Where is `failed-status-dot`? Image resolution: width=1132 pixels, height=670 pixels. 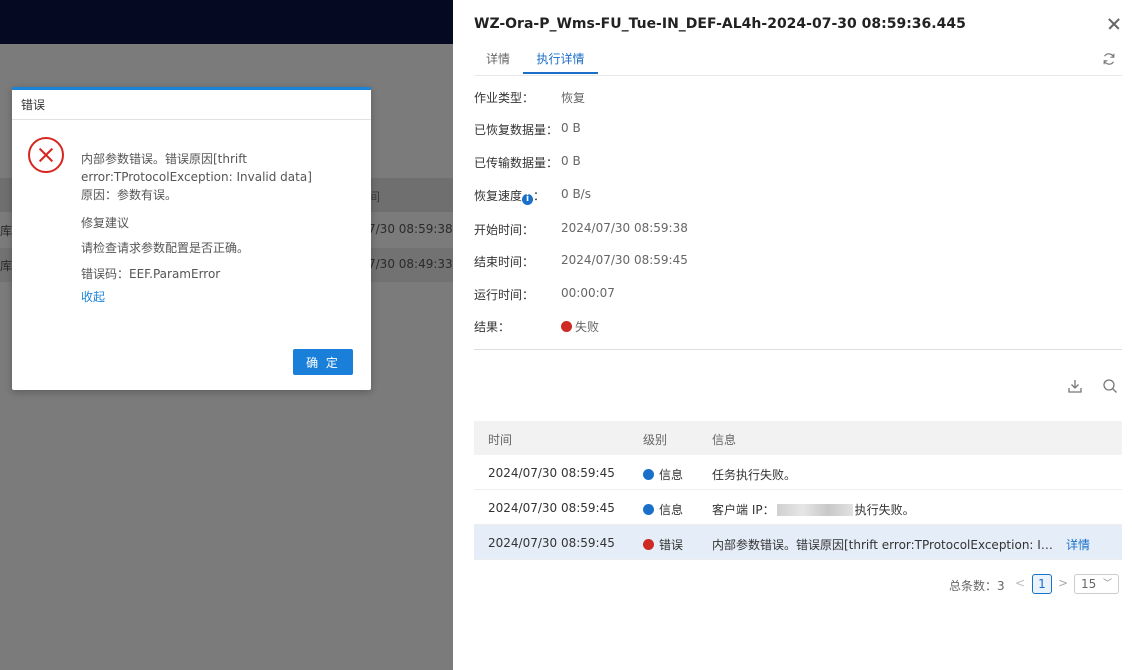
failed-status-dot is located at coordinates (566, 326).